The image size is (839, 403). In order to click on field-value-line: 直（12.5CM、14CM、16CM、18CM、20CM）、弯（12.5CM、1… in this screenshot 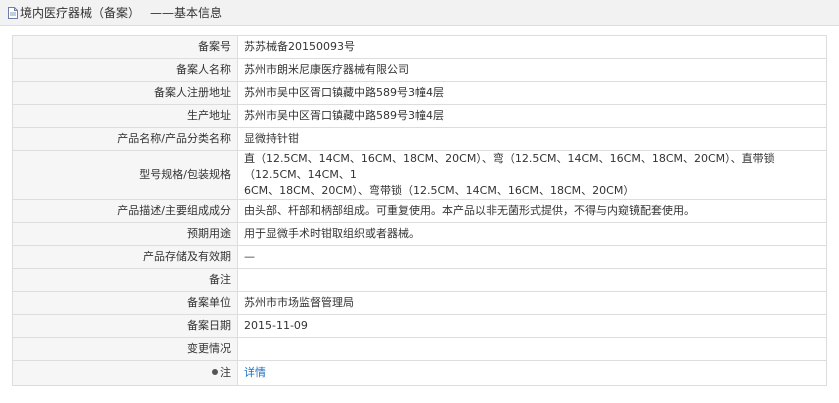, I will do `click(509, 166)`.